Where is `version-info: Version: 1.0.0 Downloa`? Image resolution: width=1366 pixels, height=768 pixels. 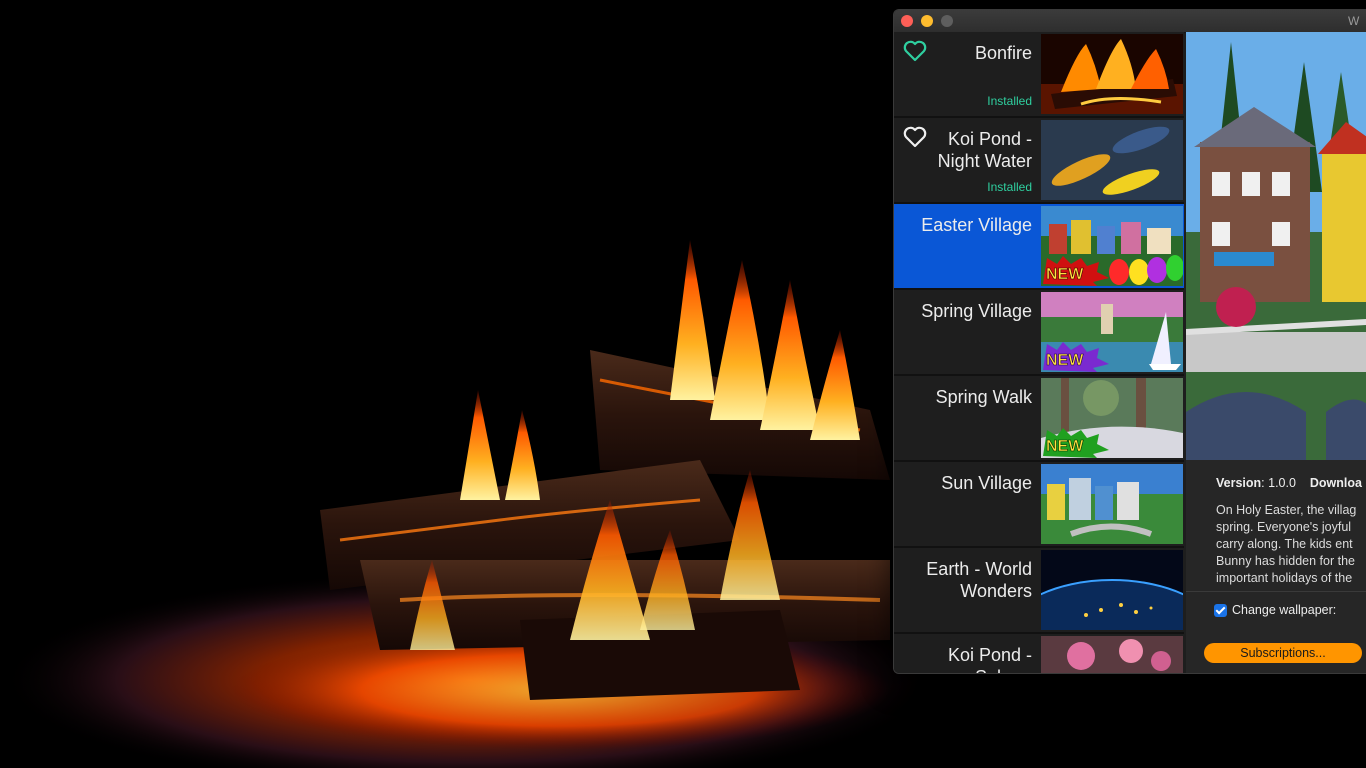 version-info: Version: 1.0.0 Downloa is located at coordinates (1289, 483).